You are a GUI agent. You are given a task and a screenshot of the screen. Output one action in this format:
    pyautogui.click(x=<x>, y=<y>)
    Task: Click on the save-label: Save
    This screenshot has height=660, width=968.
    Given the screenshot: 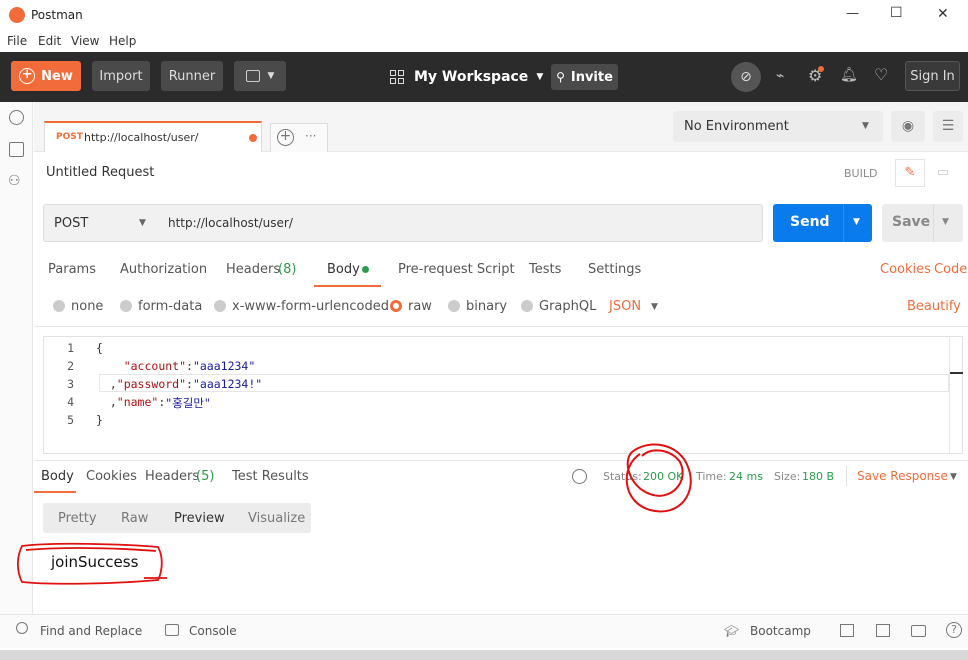 What is the action you would take?
    pyautogui.click(x=911, y=222)
    